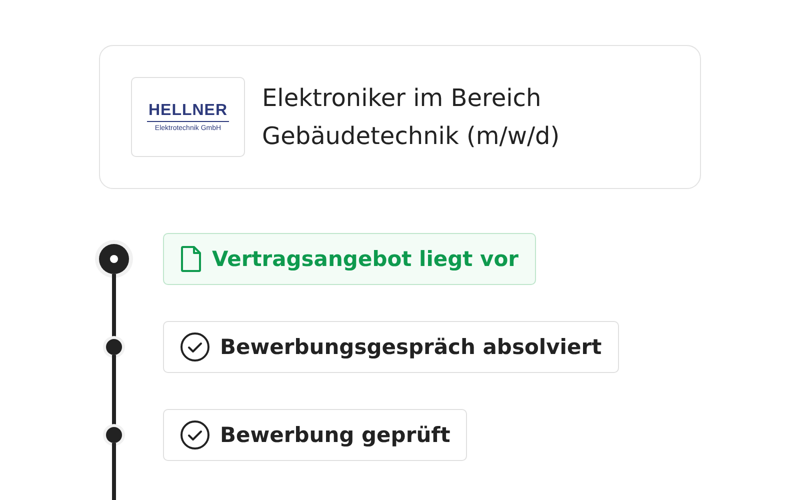  Describe the element at coordinates (191, 259) in the screenshot. I see `document-icon` at that location.